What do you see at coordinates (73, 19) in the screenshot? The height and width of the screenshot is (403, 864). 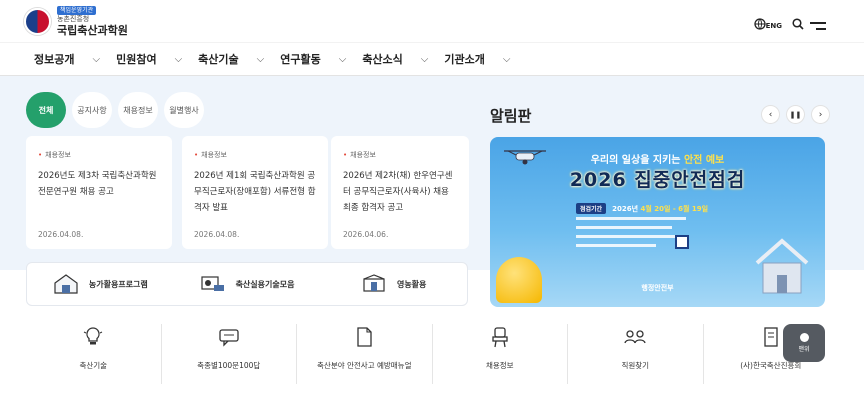 I see `logo-ministry: 농촌진흥청` at bounding box center [73, 19].